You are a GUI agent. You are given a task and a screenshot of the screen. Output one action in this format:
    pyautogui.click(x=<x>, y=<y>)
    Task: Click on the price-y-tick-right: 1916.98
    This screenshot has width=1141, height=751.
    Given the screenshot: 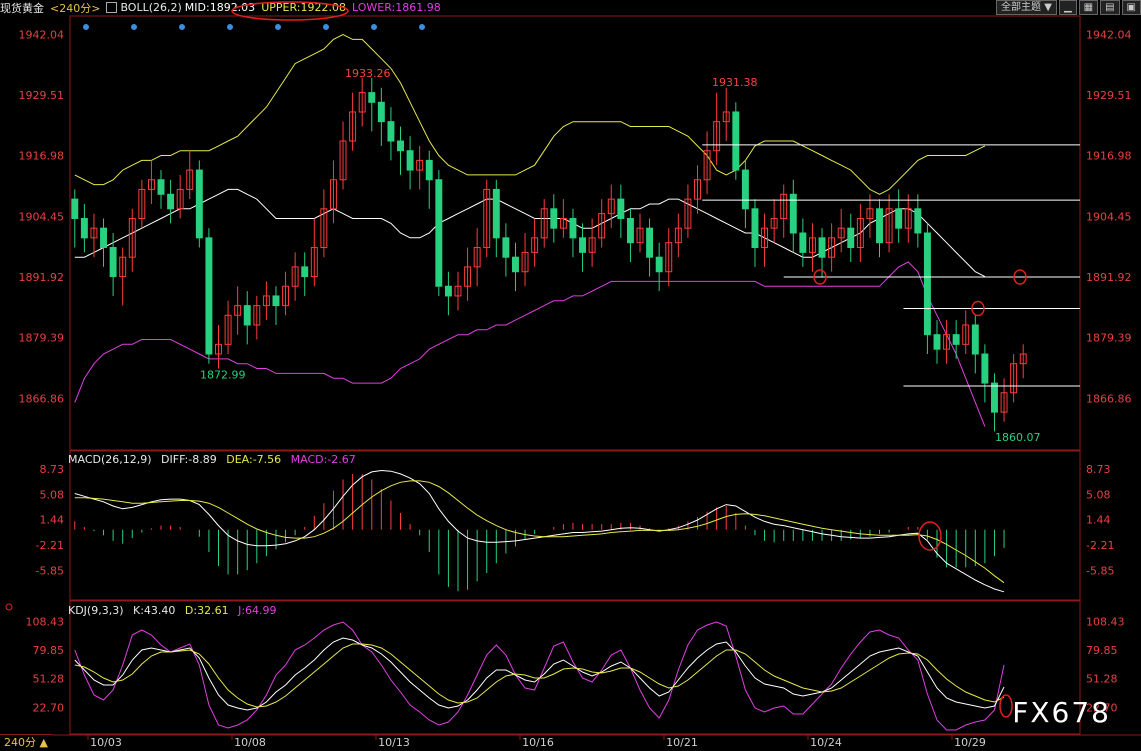 What is the action you would take?
    pyautogui.click(x=1109, y=156)
    